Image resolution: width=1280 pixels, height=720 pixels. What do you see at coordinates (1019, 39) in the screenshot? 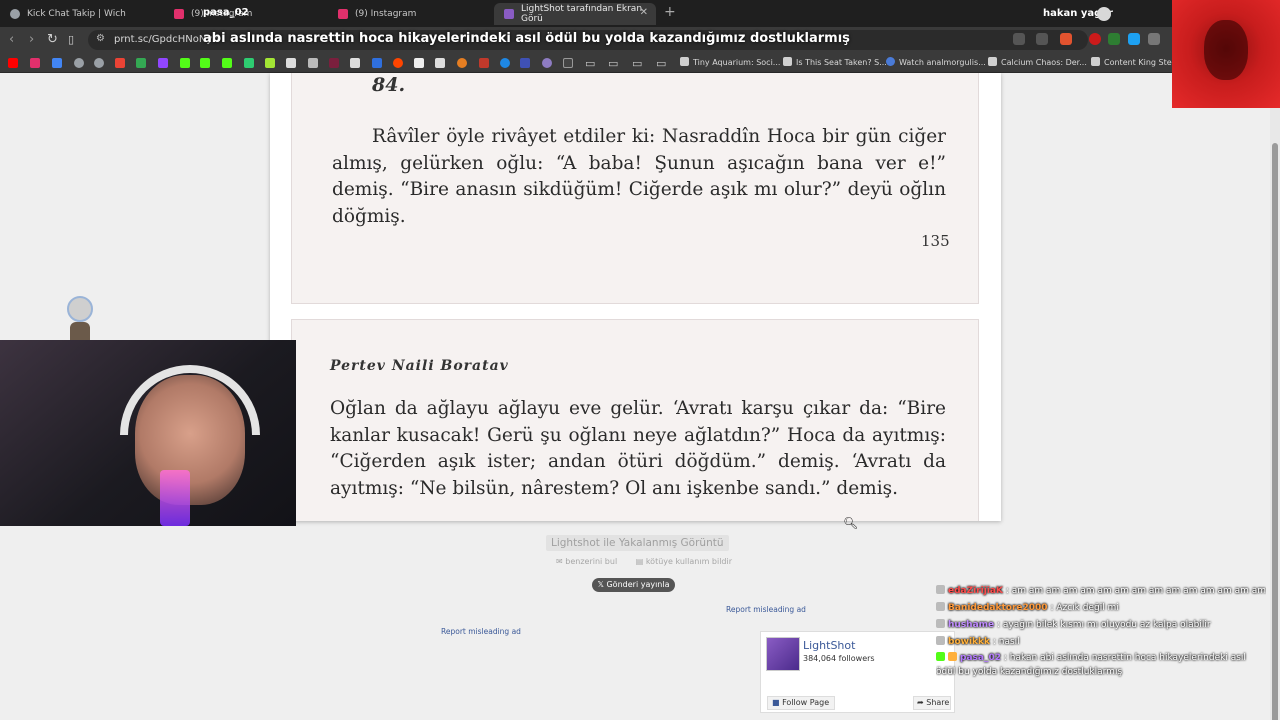
I see `cast-icon` at bounding box center [1019, 39].